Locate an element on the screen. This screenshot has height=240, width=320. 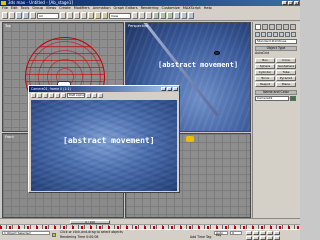
reference-coordinate-dropdown: View is located at coordinates (120, 15).